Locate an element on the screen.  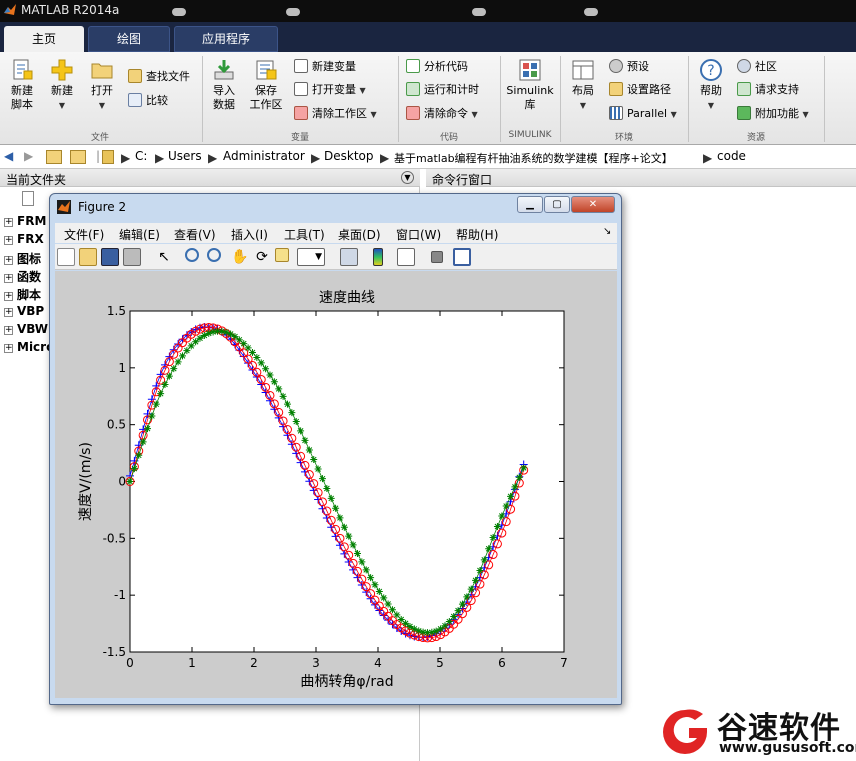
command-window-header: 命令行窗口 is located at coordinates (641, 178).